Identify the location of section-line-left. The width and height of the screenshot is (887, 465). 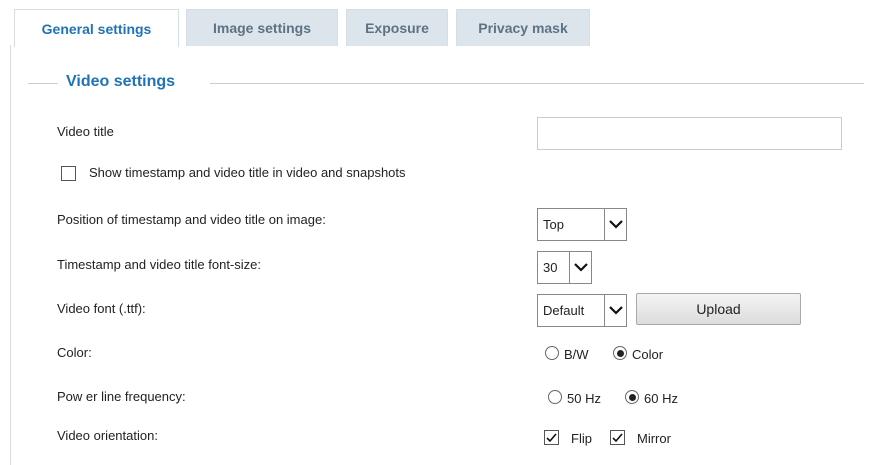
(43, 83).